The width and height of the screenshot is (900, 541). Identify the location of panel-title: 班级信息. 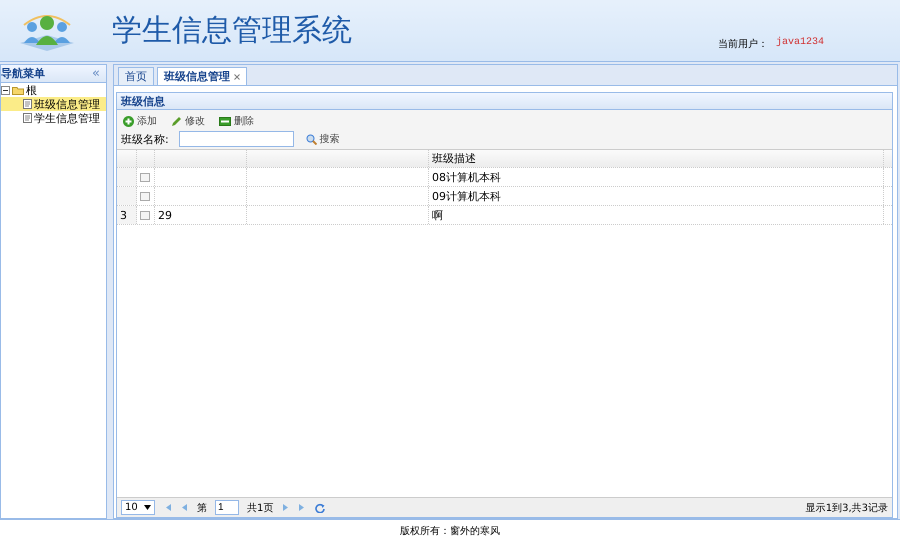
(504, 101).